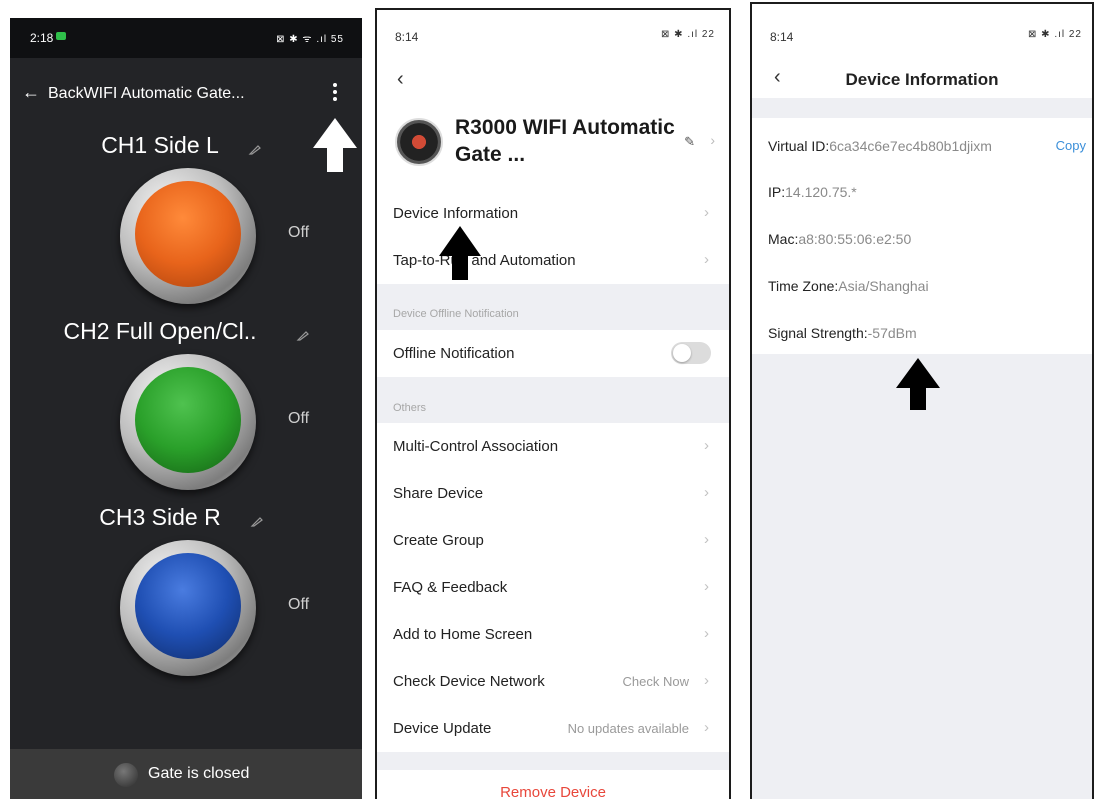 This screenshot has height=799, width=1094. I want to click on device-header: R3000 WIFI Automatic Gate ... ✎ ›, so click(553, 147).